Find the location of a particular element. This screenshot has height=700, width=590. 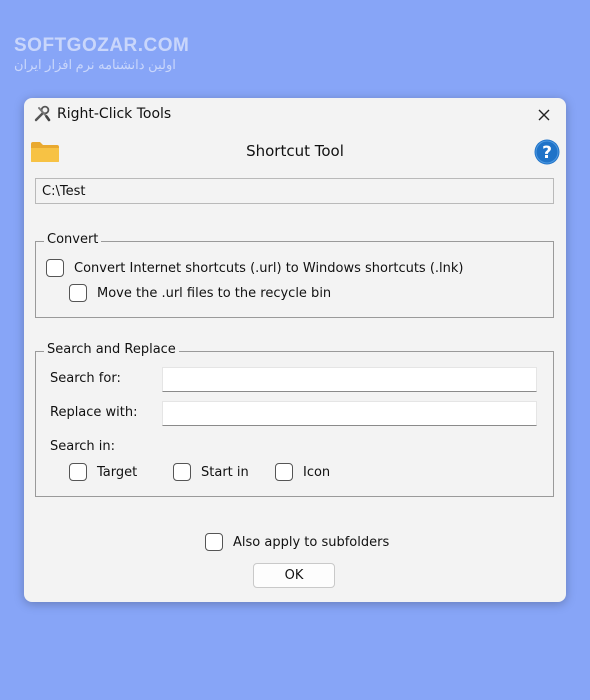

window-title: Right-Click Tools is located at coordinates (114, 114).